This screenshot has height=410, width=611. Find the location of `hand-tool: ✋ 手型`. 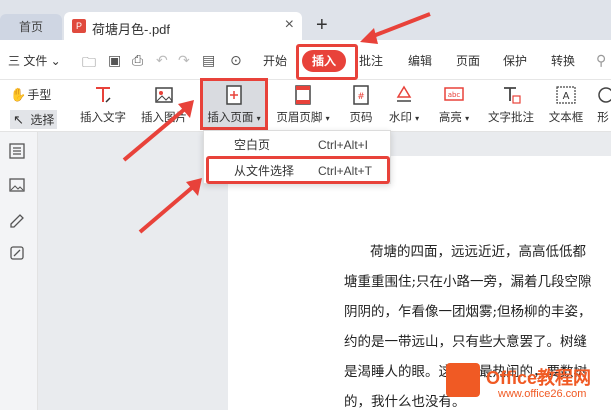

hand-tool: ✋ 手型 is located at coordinates (30, 94).